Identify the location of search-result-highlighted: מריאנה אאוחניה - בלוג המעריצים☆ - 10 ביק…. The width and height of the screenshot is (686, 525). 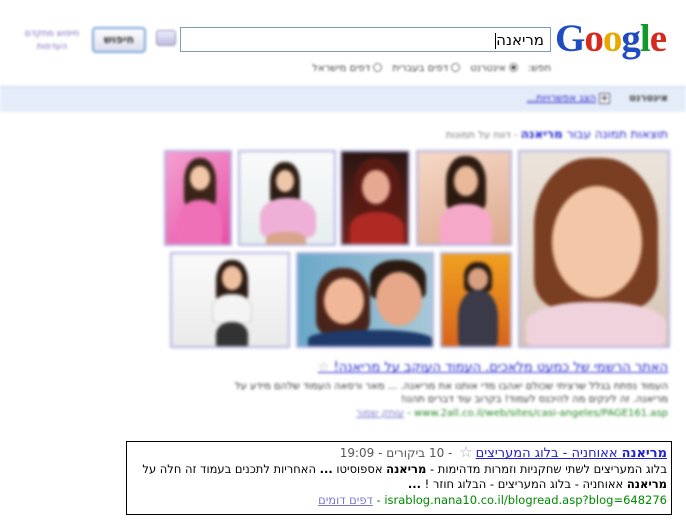
(399, 478).